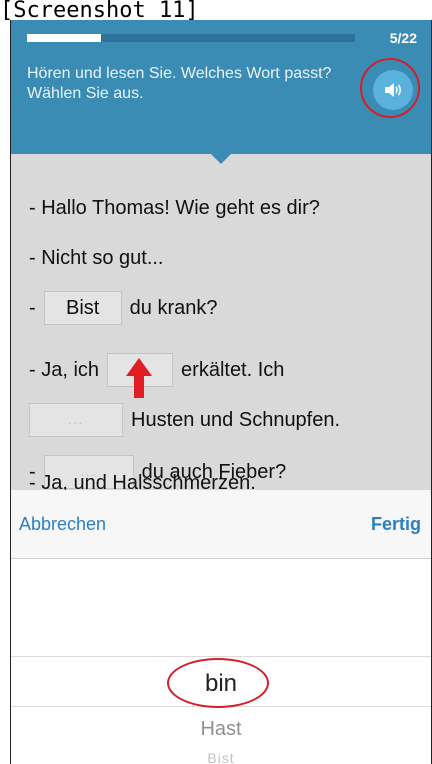 The image size is (432, 764). I want to click on line-prefix: -, so click(32, 307).